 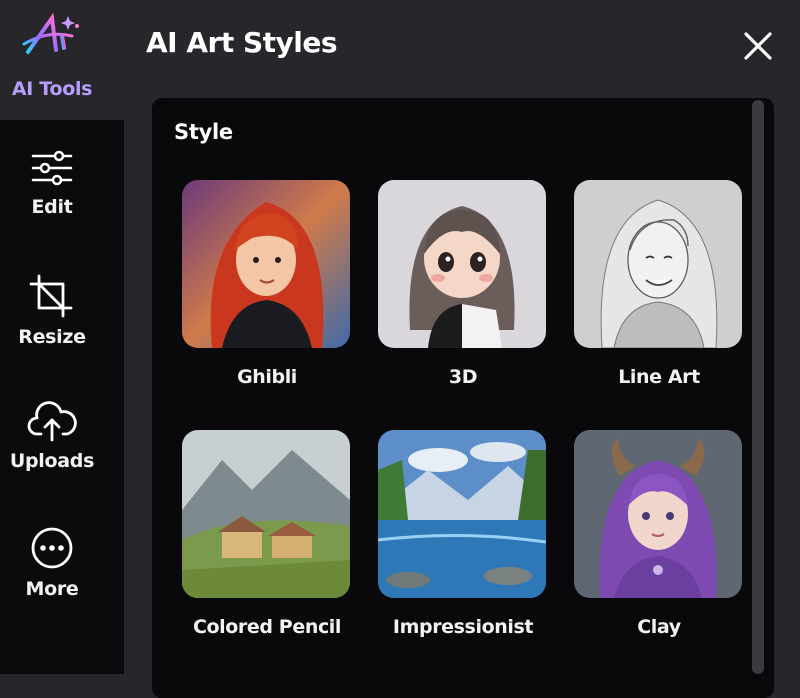 I want to click on style-label: Colored Pencil, so click(x=267, y=627).